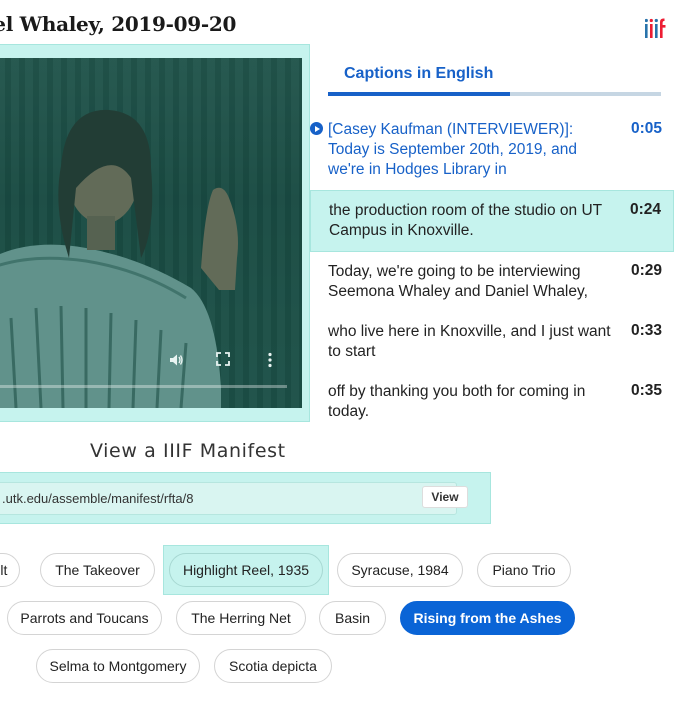 Image resolution: width=684 pixels, height=702 pixels. Describe the element at coordinates (10, 570) in the screenshot. I see `collection-chip: ult` at that location.